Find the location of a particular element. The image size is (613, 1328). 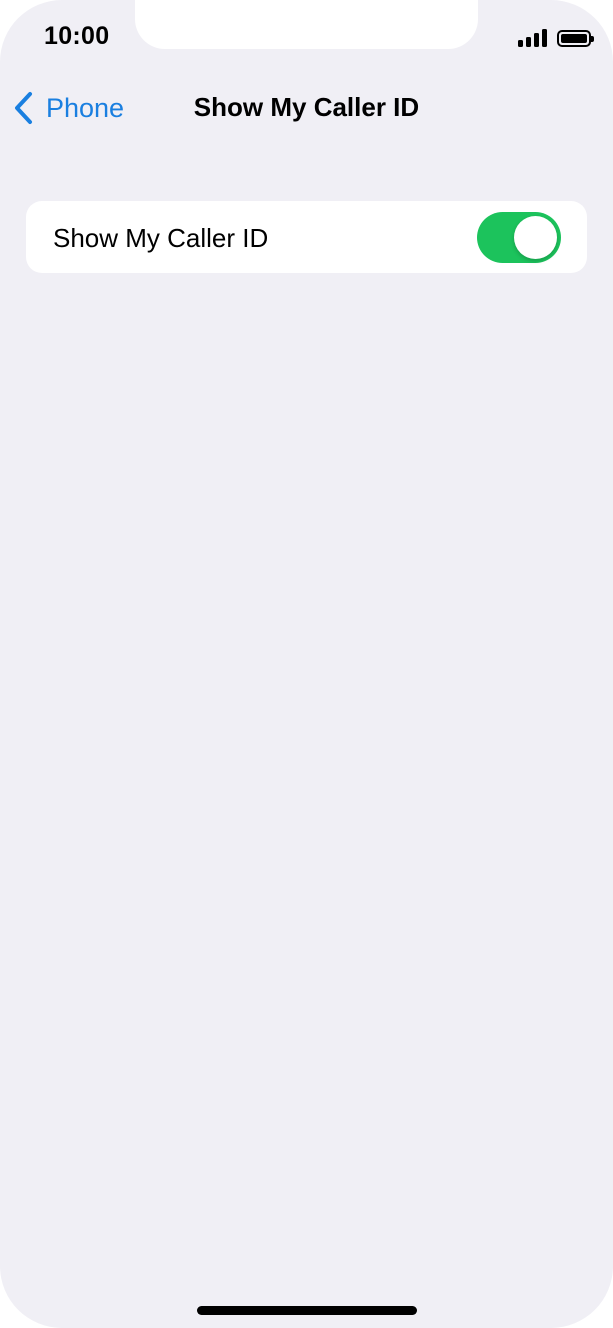

caller-id-toggle is located at coordinates (519, 237).